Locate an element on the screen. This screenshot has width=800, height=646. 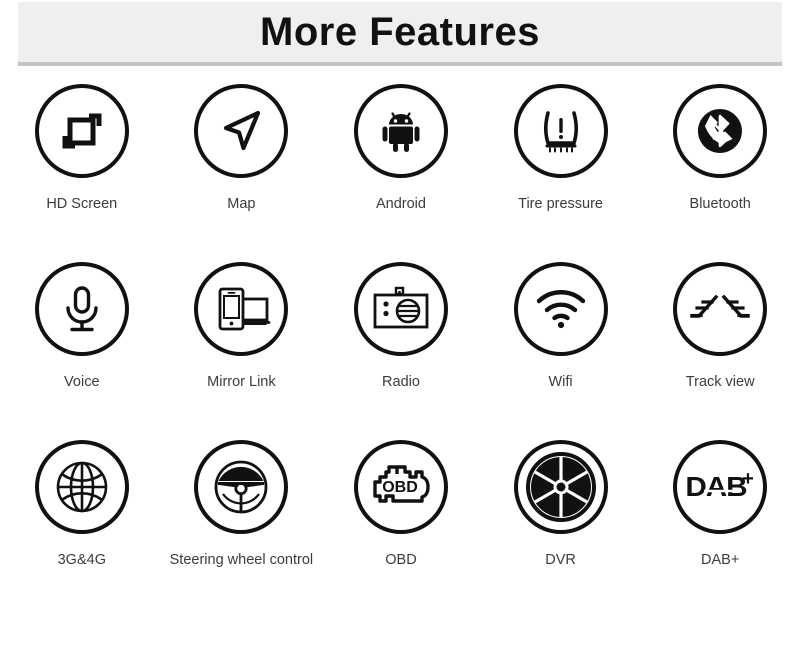
globe-icon is located at coordinates (82, 487).